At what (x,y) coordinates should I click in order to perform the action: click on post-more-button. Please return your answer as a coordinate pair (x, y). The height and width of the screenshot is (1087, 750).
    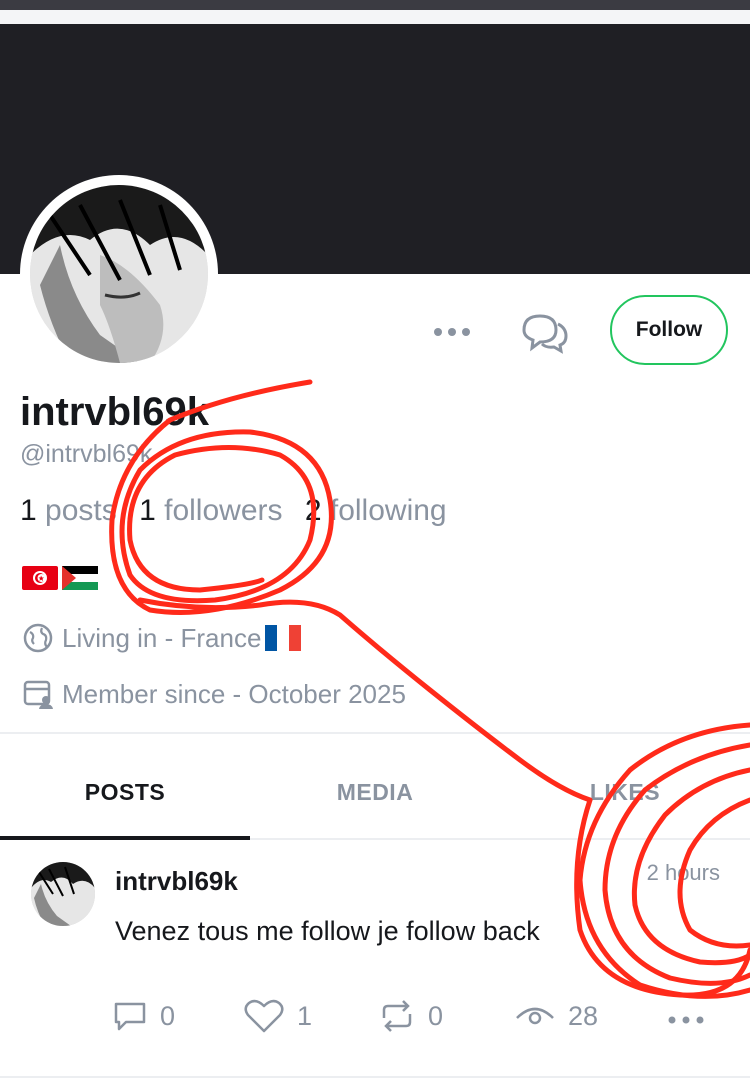
    Looking at the image, I should click on (686, 1020).